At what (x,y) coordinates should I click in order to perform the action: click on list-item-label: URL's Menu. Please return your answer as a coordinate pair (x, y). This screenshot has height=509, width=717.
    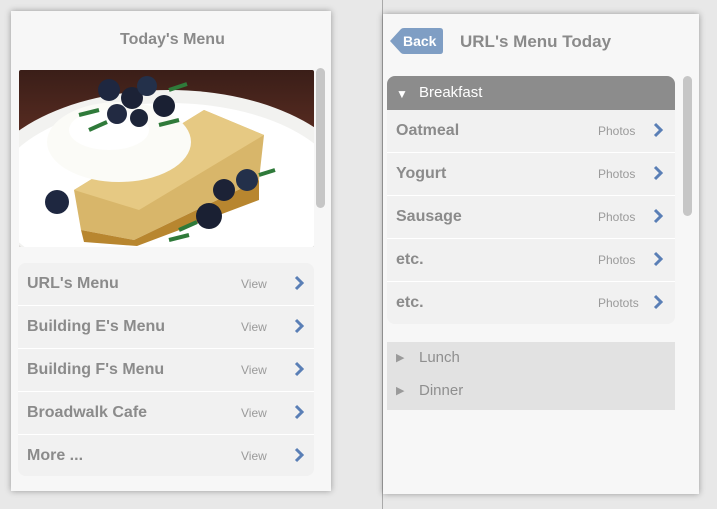
    Looking at the image, I should click on (73, 283).